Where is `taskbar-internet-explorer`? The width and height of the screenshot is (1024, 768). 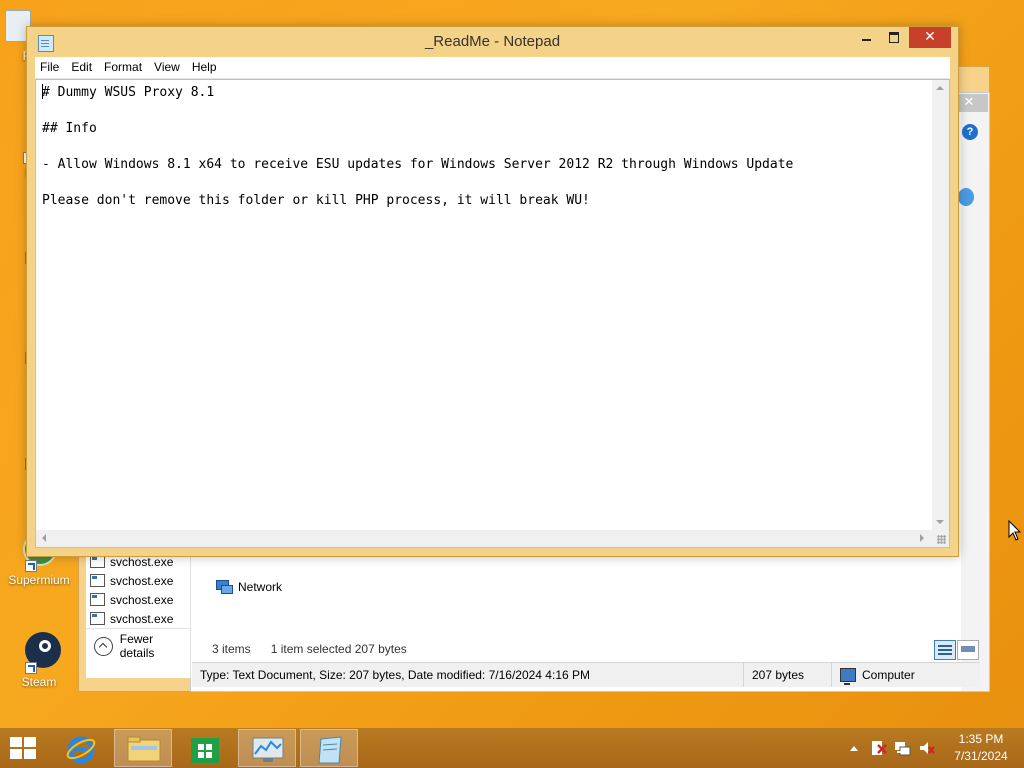 taskbar-internet-explorer is located at coordinates (81, 748).